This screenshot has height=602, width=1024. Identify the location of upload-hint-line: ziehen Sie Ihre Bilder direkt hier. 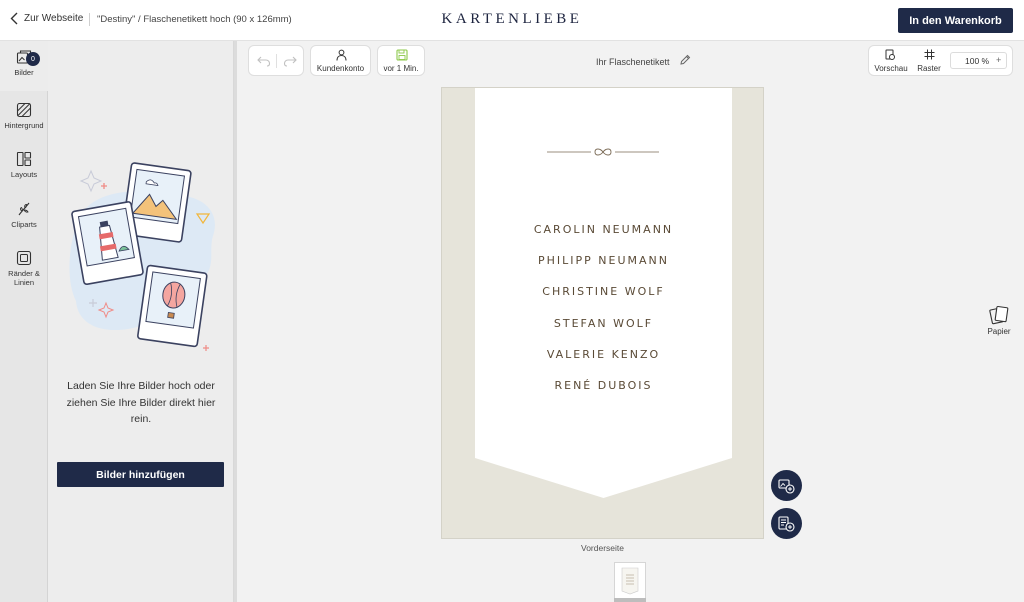
(141, 402).